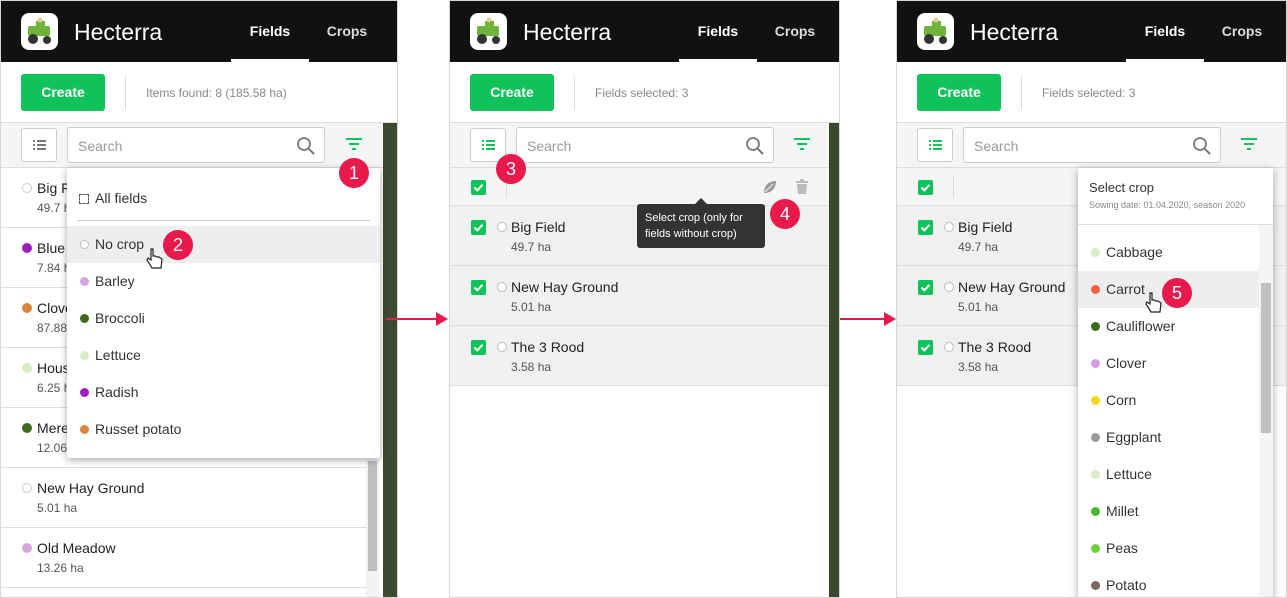 The height and width of the screenshot is (598, 1287). Describe the element at coordinates (985, 227) in the screenshot. I see `field-name: Big Field` at that location.